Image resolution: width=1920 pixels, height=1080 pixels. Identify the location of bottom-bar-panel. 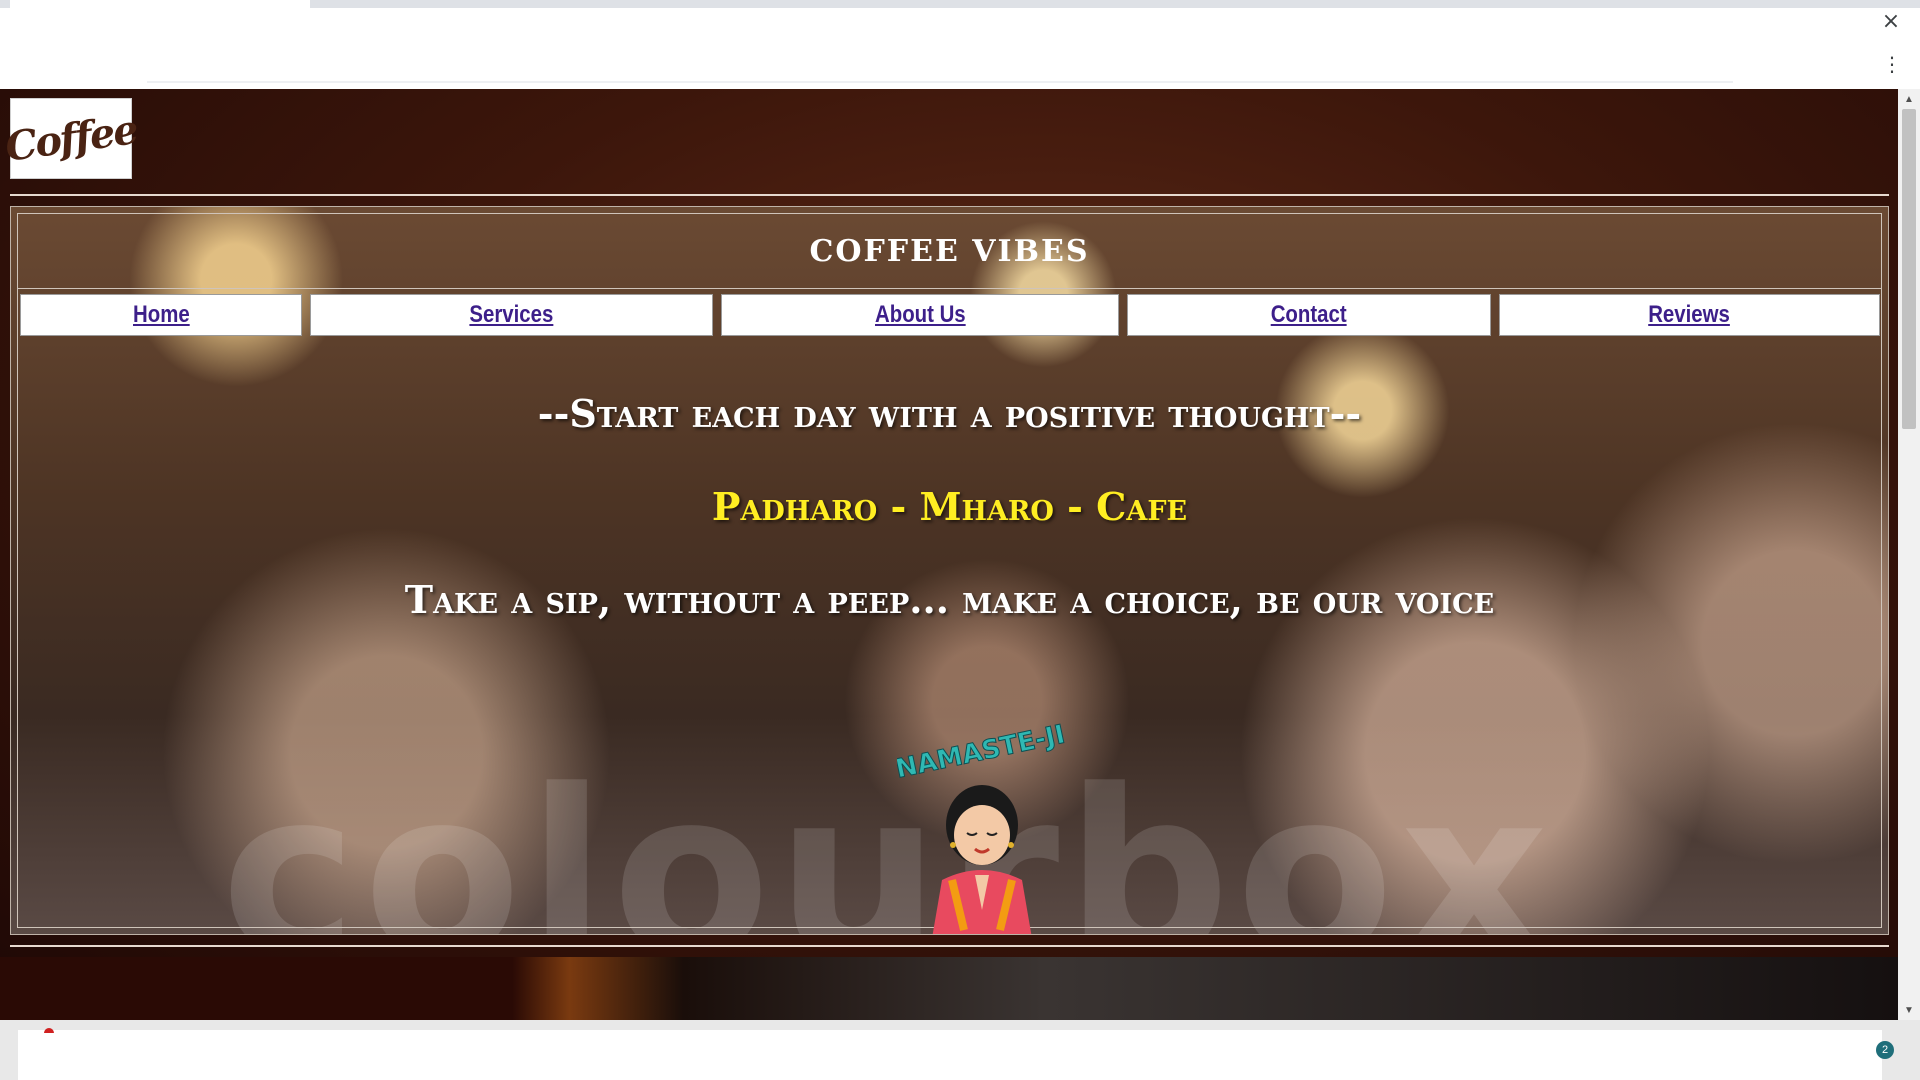
(950, 1055).